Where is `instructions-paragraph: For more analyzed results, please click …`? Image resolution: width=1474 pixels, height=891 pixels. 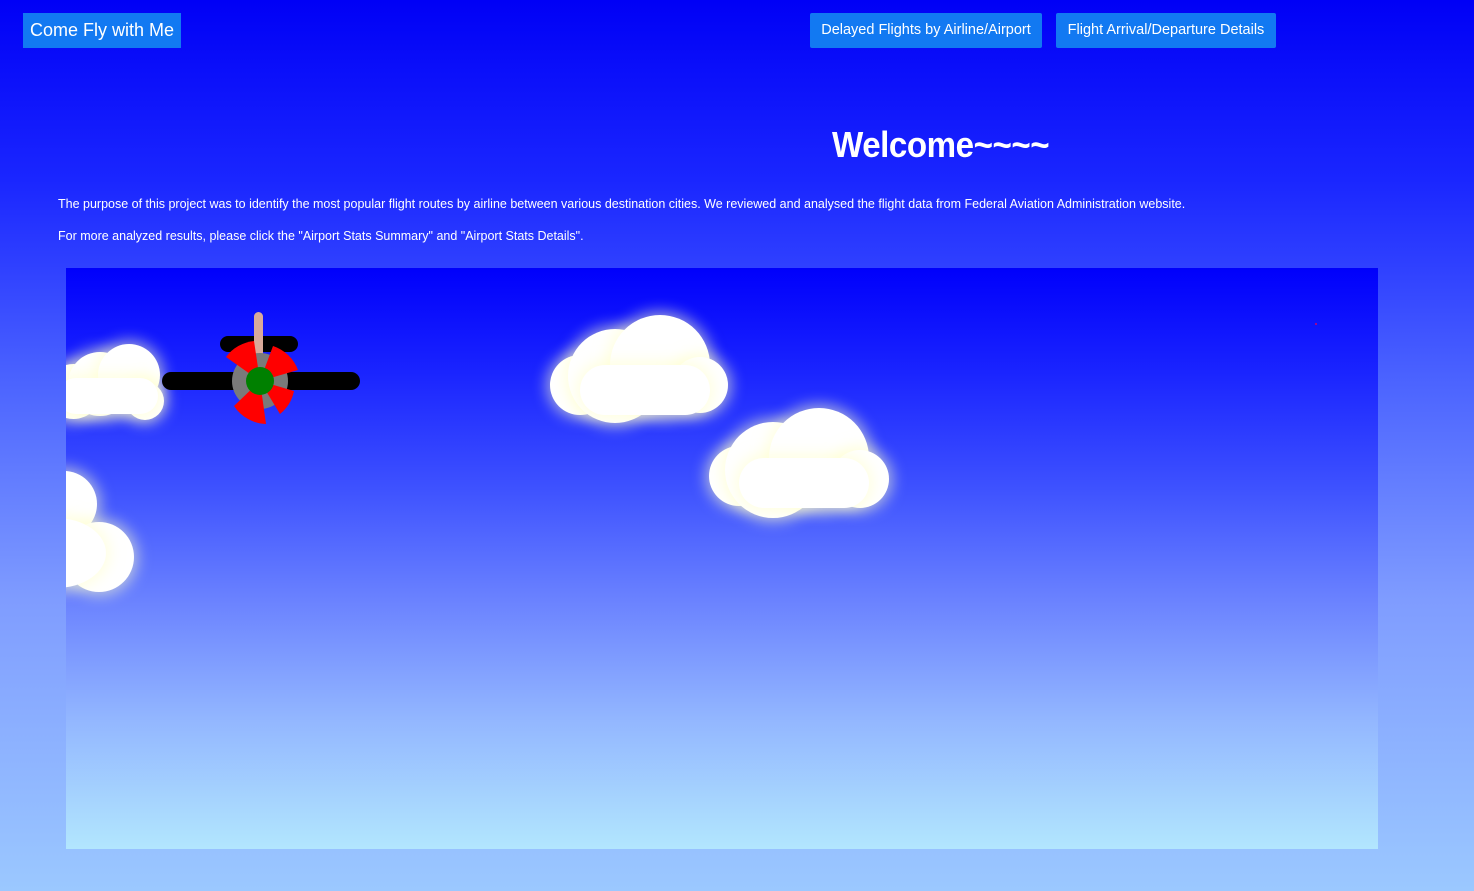 instructions-paragraph: For more analyzed results, please click … is located at coordinates (321, 236).